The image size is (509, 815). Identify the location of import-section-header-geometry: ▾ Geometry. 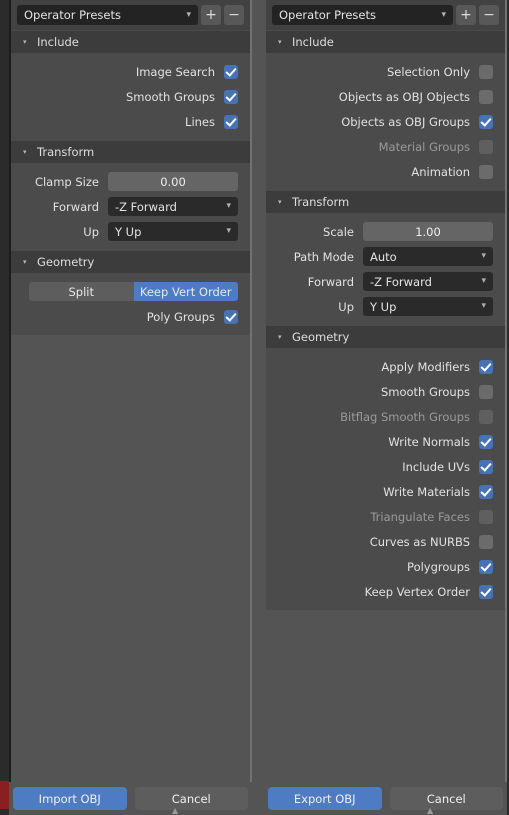
(130, 261).